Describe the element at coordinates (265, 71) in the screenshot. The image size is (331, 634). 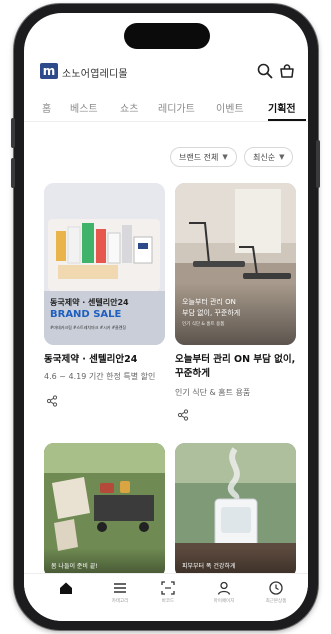
I see `search-icon` at that location.